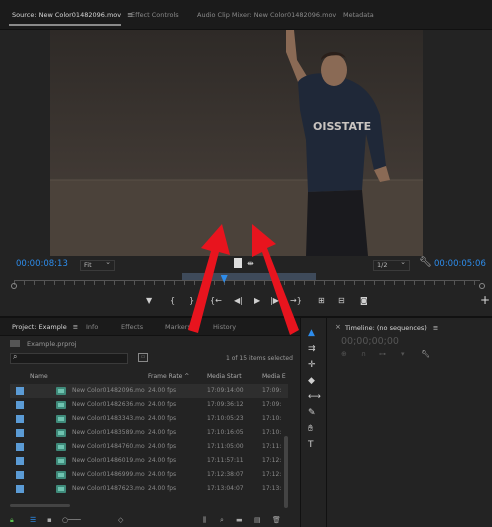 The image size is (492, 527). Describe the element at coordinates (238, 263) in the screenshot. I see `add-marker-button` at that location.